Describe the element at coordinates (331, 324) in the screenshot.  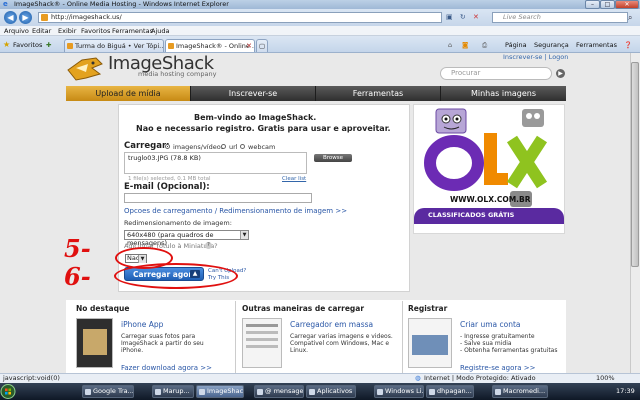
I see `bulk-uploader-link: Carregador em massa` at that location.